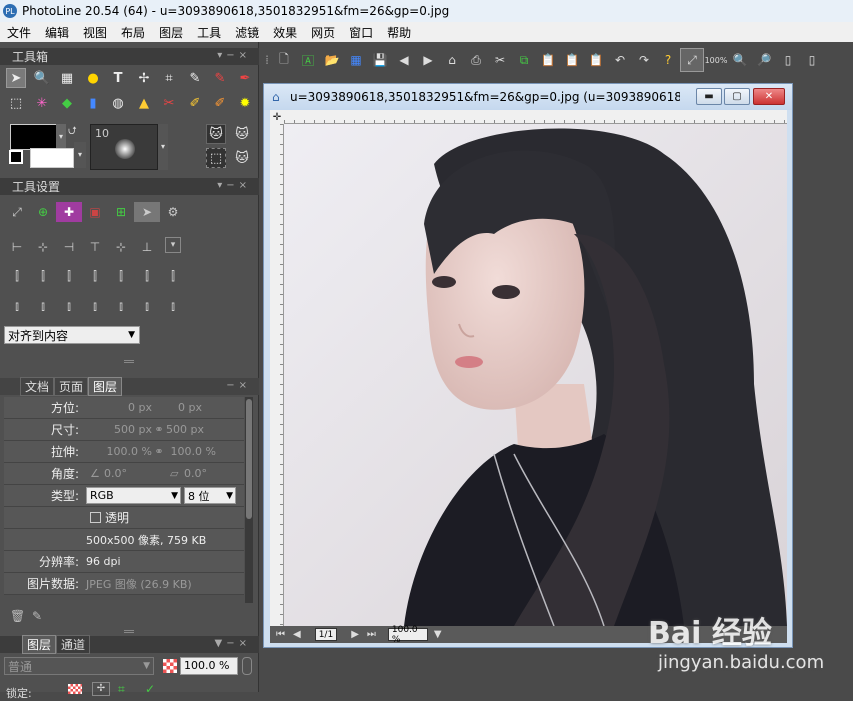 Image resolution: width=853 pixels, height=701 pixels. I want to click on swap-colors-icon: ⮍, so click(72, 131).